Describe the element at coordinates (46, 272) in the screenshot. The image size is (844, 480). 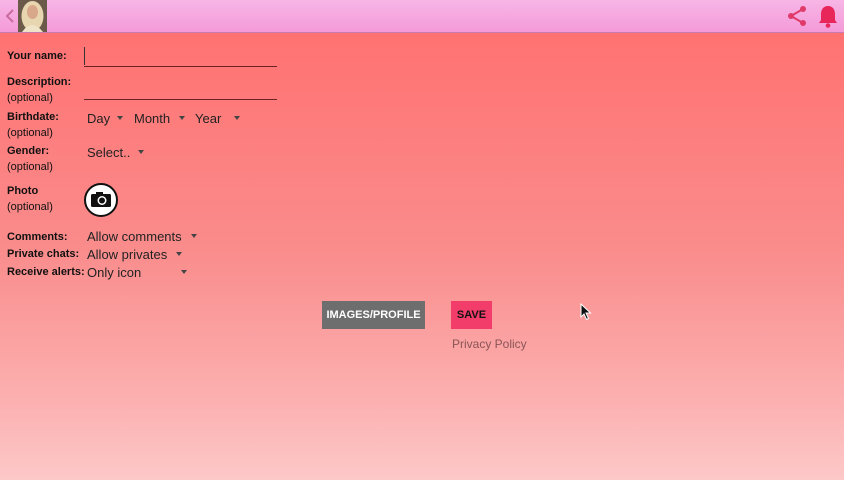
I see `alerts-label: Receive alerts:` at that location.